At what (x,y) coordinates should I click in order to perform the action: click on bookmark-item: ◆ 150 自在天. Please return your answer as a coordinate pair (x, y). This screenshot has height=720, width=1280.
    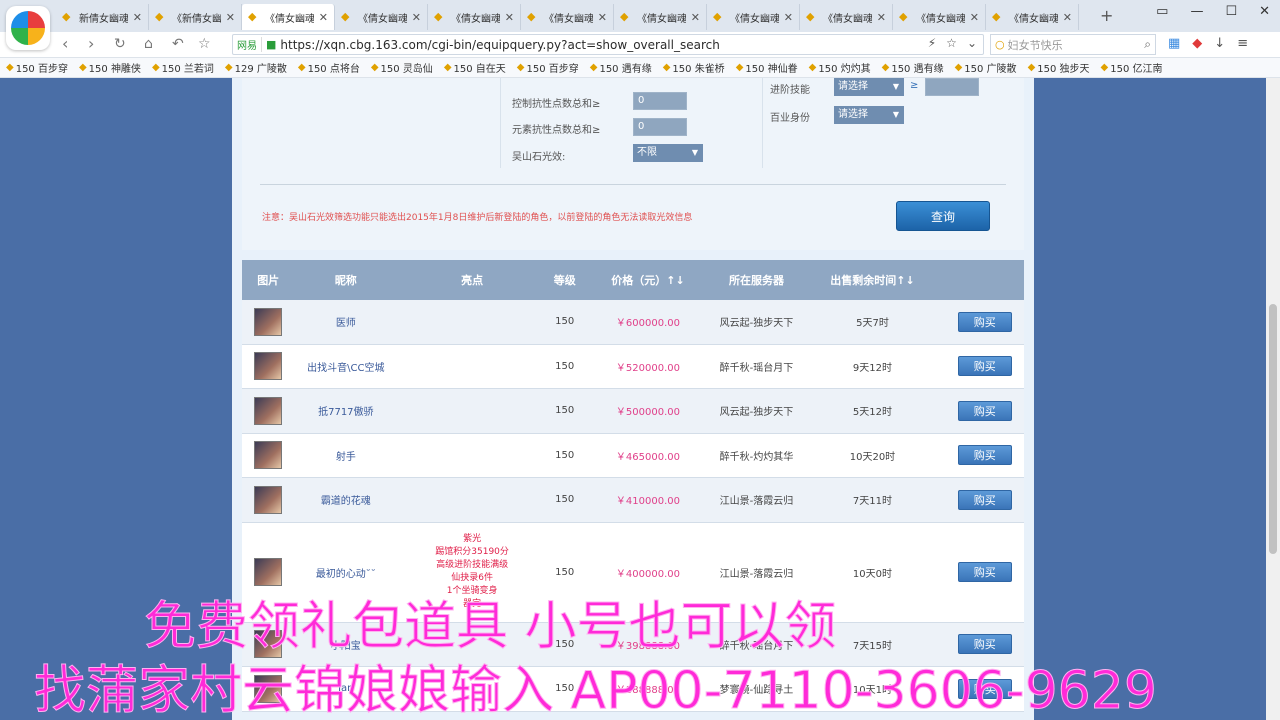
    Looking at the image, I should click on (475, 67).